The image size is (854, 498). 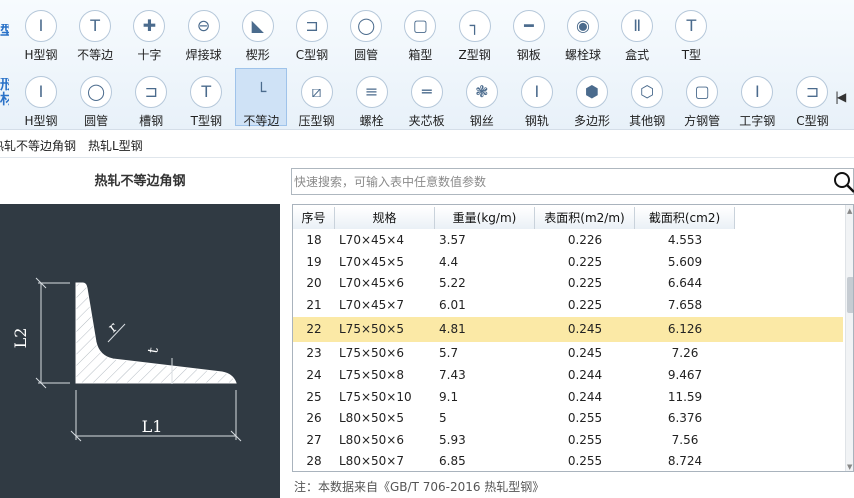 I want to click on shape-button-label: 钢轨, so click(x=536, y=121).